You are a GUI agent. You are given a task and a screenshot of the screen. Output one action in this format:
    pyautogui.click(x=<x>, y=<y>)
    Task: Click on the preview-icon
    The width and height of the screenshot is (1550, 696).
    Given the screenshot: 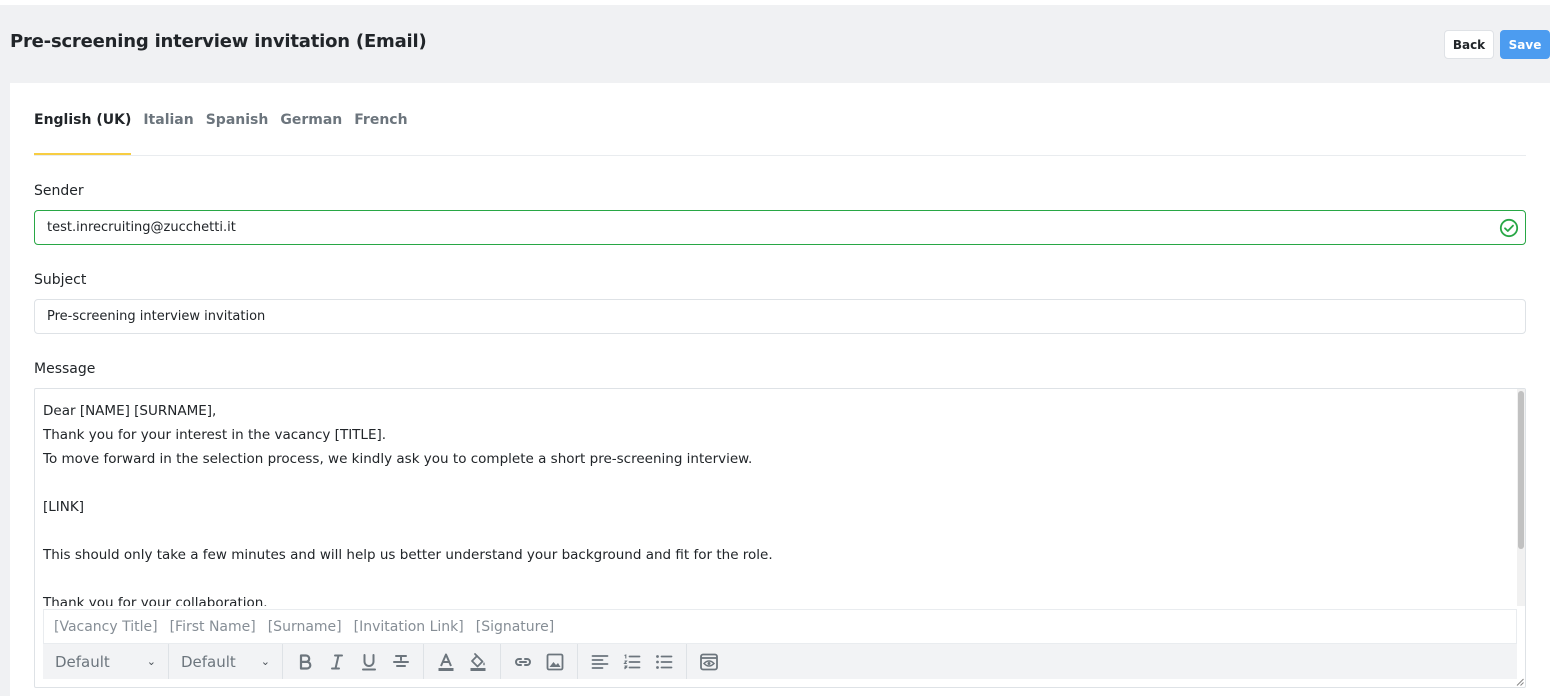 What is the action you would take?
    pyautogui.click(x=709, y=661)
    